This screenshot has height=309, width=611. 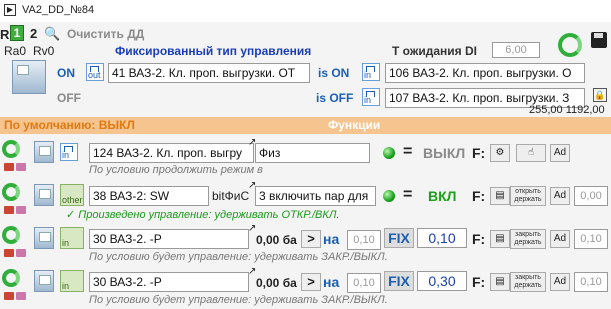 What do you see at coordinates (171, 153) in the screenshot?
I see `row1-source-field: 124 ВАЗ-2. Кл. проп. выгру` at bounding box center [171, 153].